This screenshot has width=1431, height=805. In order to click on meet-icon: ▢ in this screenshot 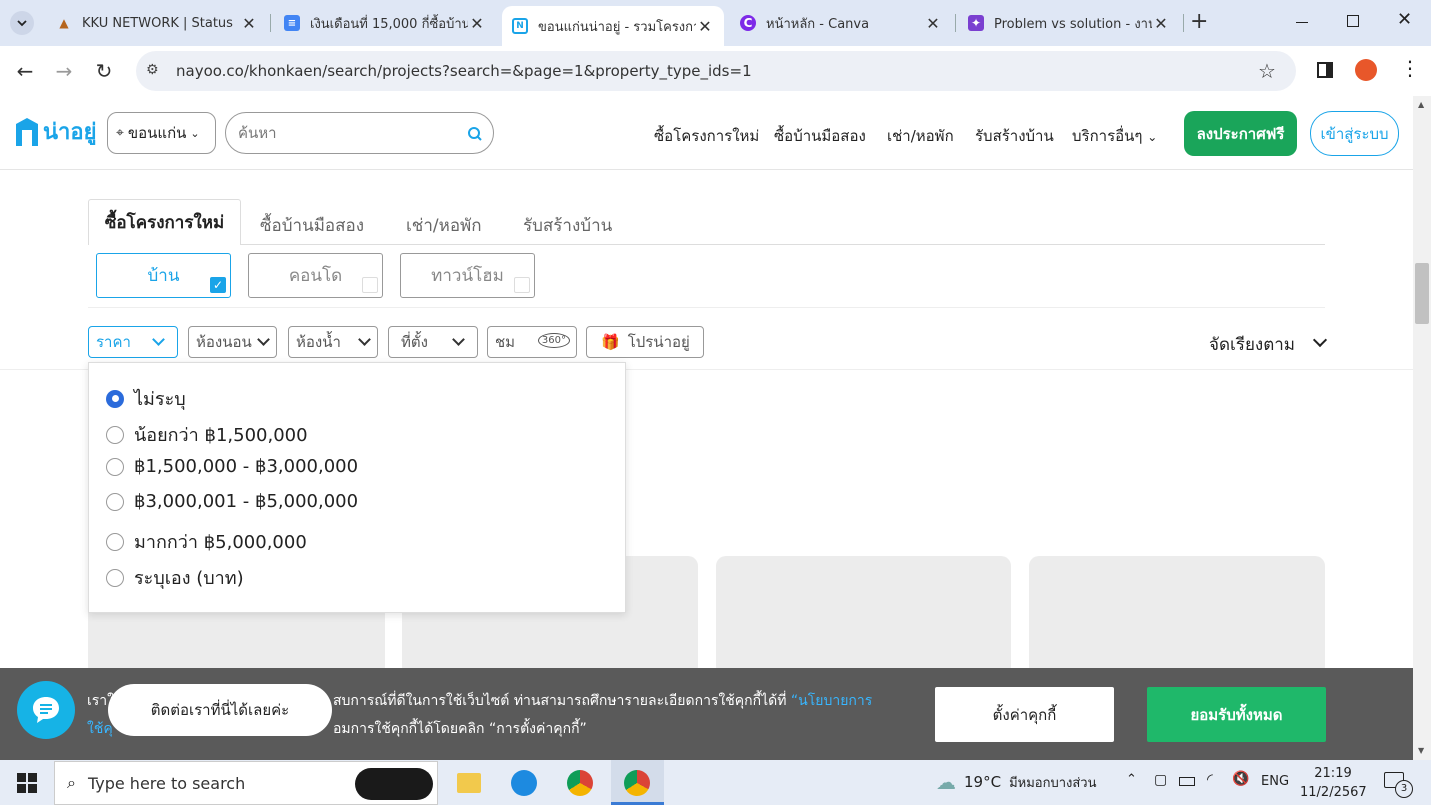, I will do `click(1160, 780)`.